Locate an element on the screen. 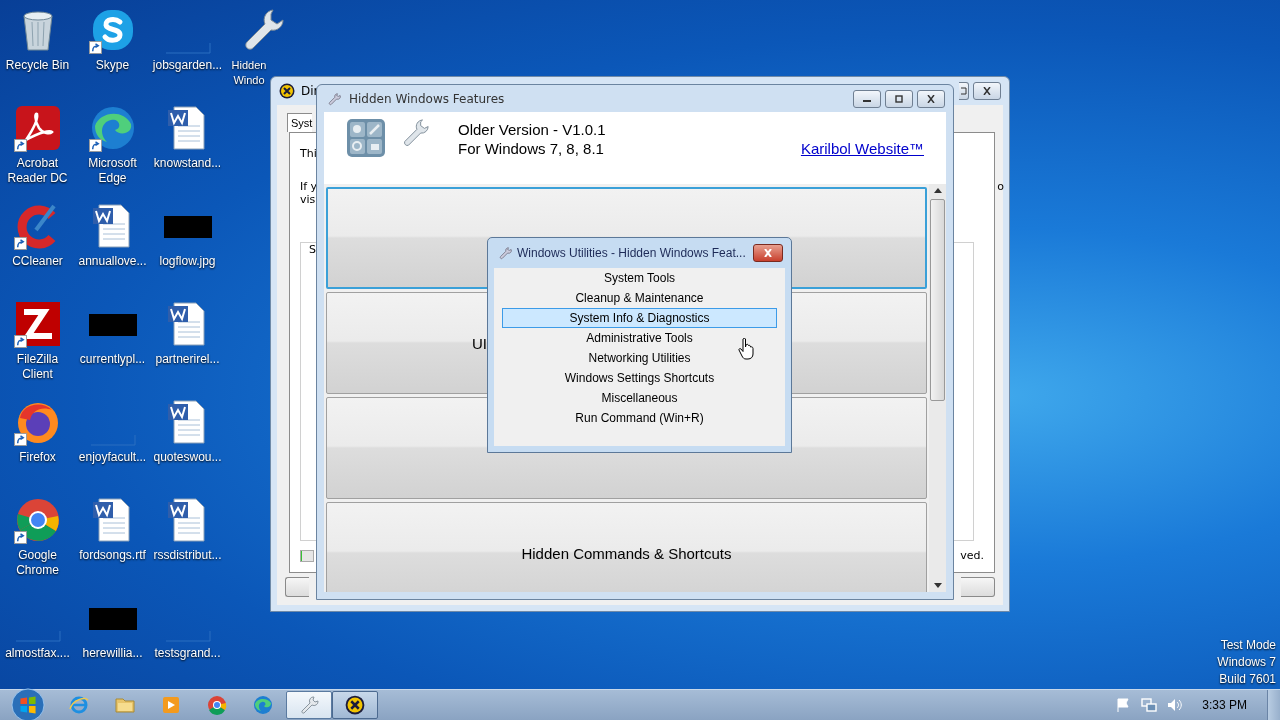  status-text: ved. is located at coordinates (972, 555).